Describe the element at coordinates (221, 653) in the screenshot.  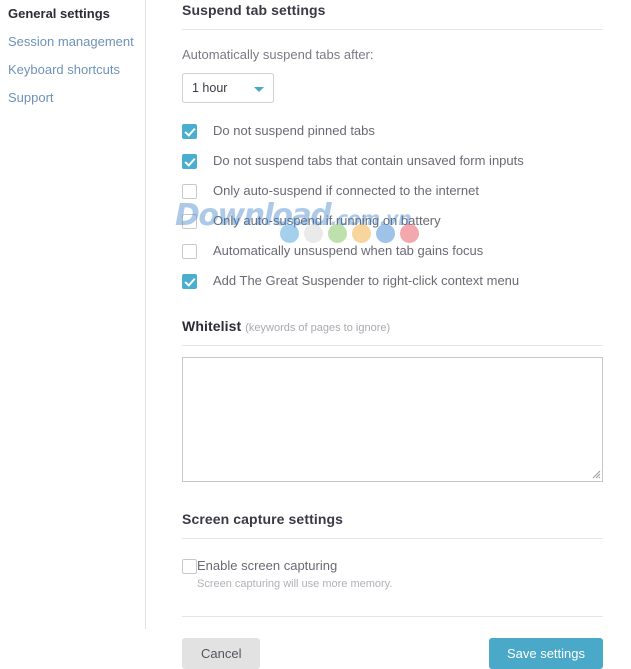
I see `cancel-button: Cancel` at that location.